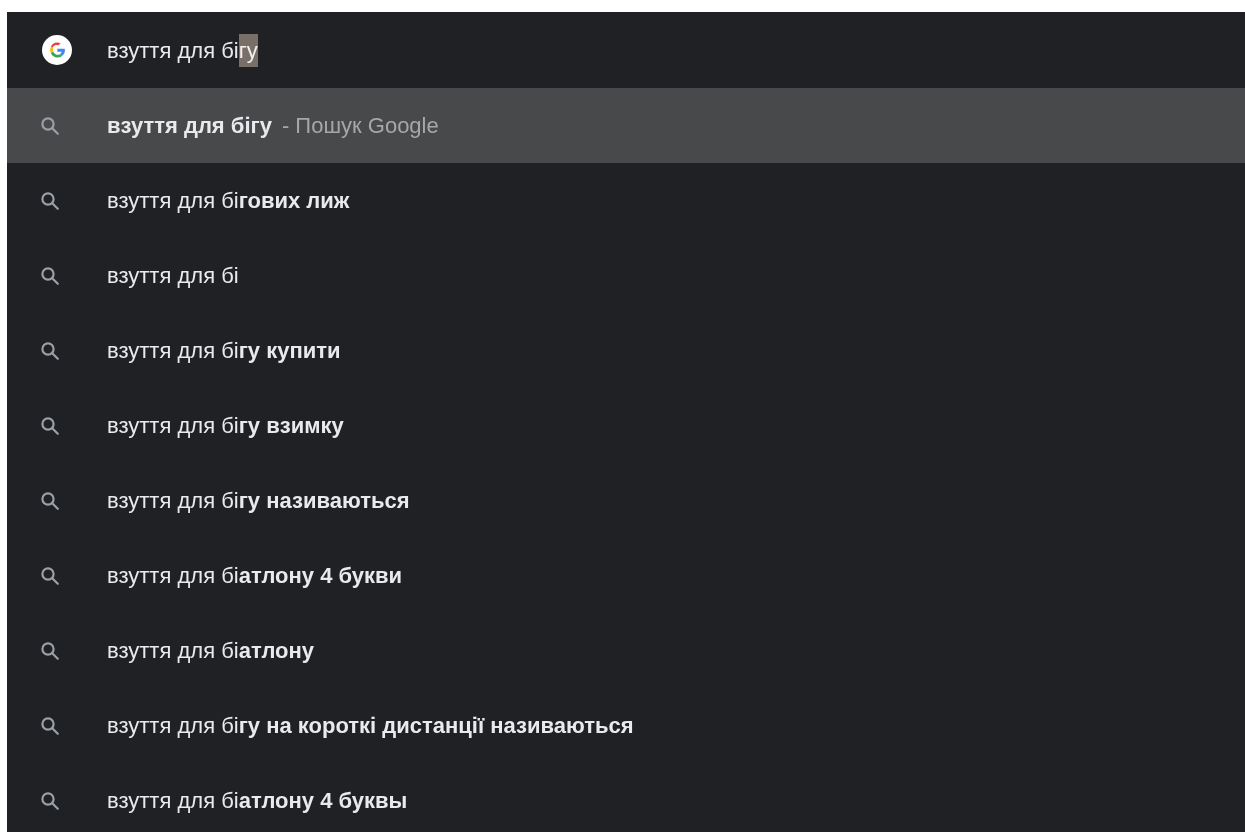 Image resolution: width=1245 pixels, height=832 pixels. What do you see at coordinates (228, 201) in the screenshot?
I see `suggestion-text: взуття для бігових лиж` at bounding box center [228, 201].